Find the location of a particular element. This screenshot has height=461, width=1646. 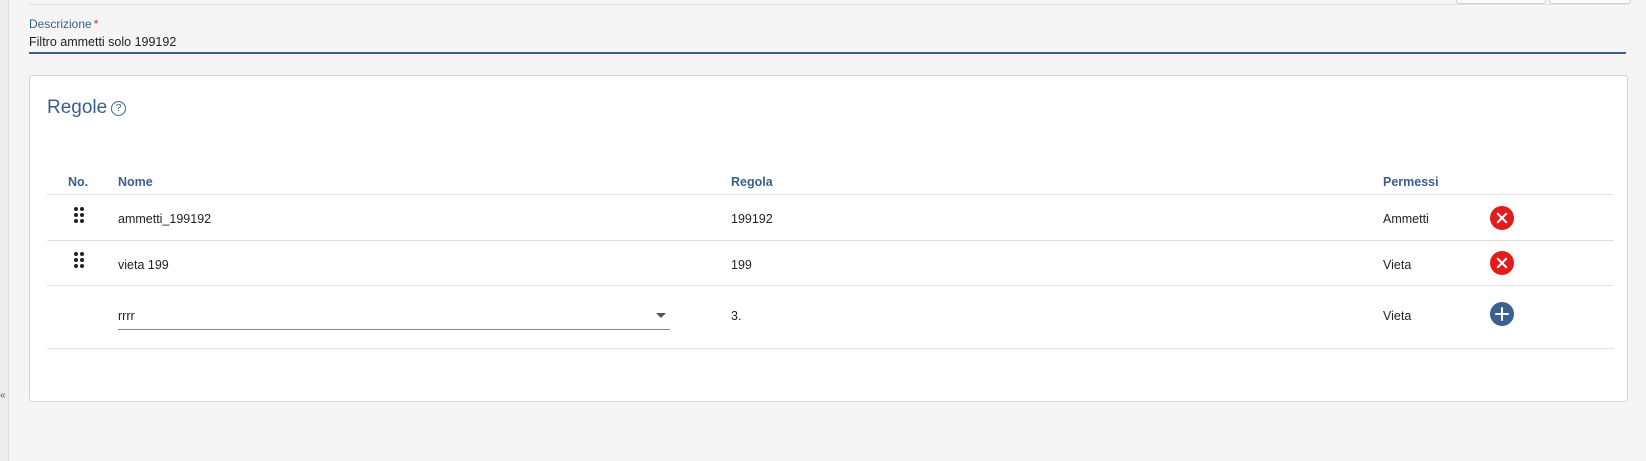

description-underline is located at coordinates (827, 53).